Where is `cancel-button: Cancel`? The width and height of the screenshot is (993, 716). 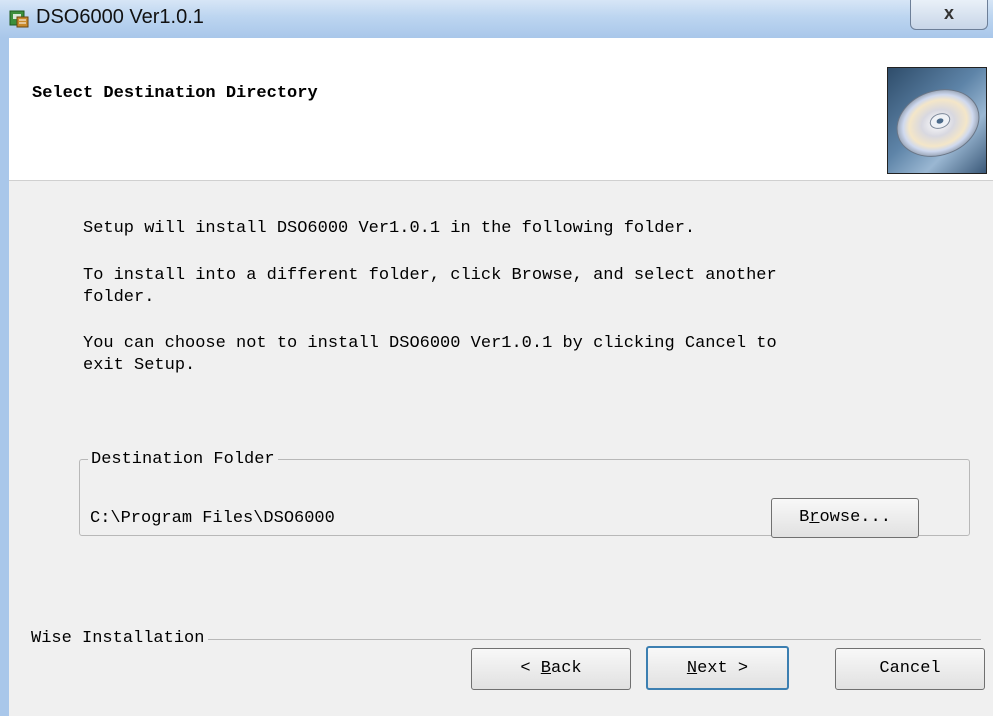
cancel-button: Cancel is located at coordinates (910, 669).